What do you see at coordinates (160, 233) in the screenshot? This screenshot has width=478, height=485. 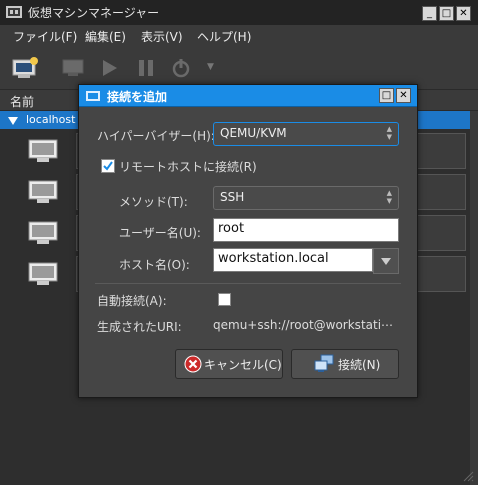 I see `username-label: ユーザー名(U):` at bounding box center [160, 233].